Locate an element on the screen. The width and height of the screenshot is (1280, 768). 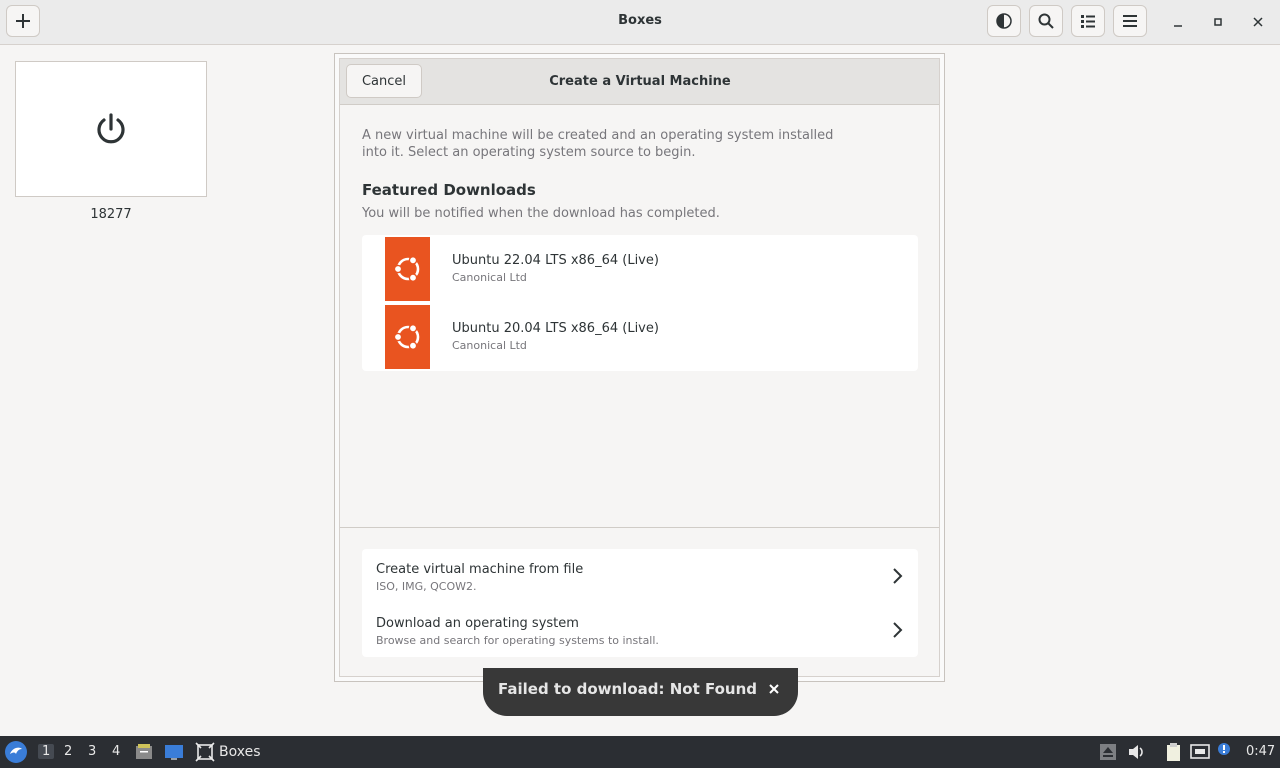
view-toggle-button is located at coordinates (1088, 21).